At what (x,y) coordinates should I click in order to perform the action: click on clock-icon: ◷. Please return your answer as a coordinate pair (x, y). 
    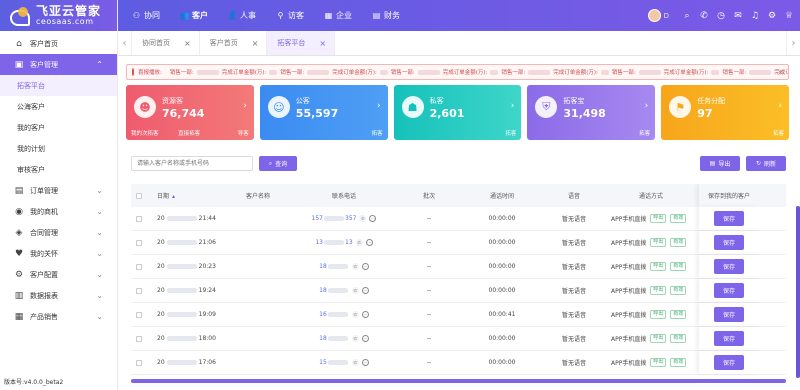
    Looking at the image, I should click on (721, 16).